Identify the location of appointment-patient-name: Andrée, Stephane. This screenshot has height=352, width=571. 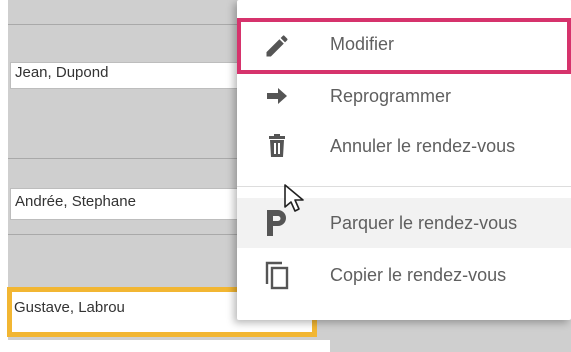
(75, 201).